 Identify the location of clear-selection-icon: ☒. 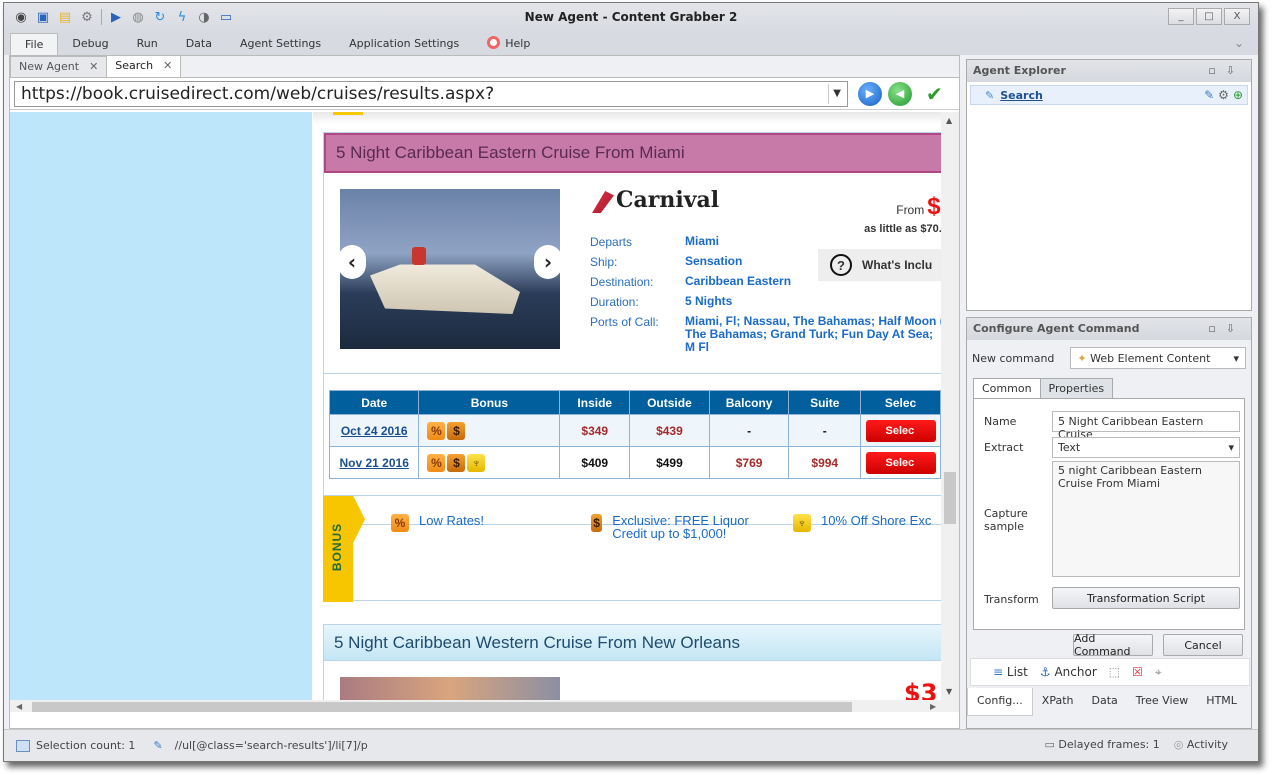
(1137, 672).